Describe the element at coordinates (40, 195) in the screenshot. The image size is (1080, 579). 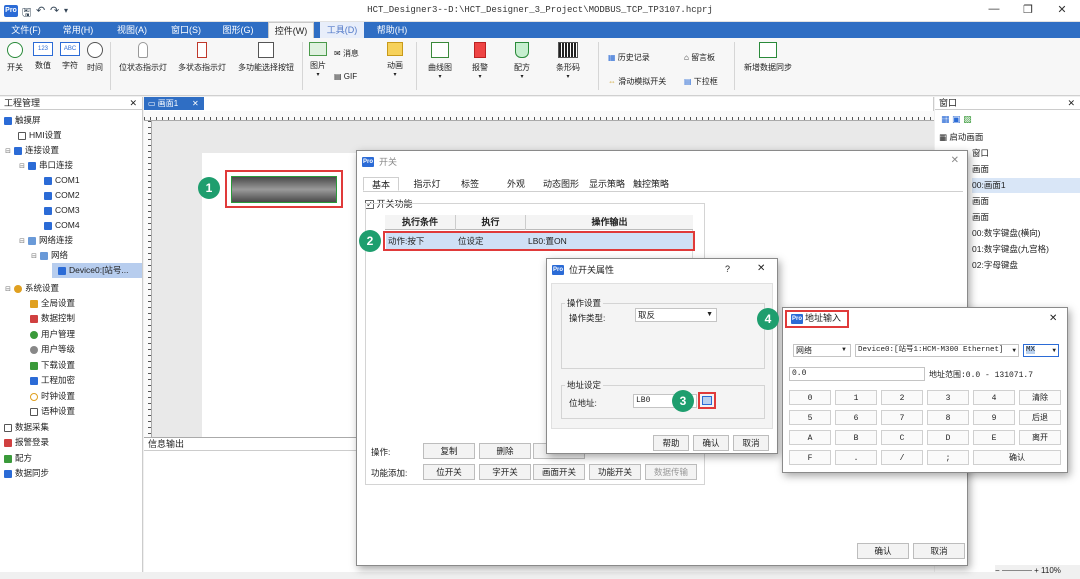
I see `tree-item: COM2` at that location.